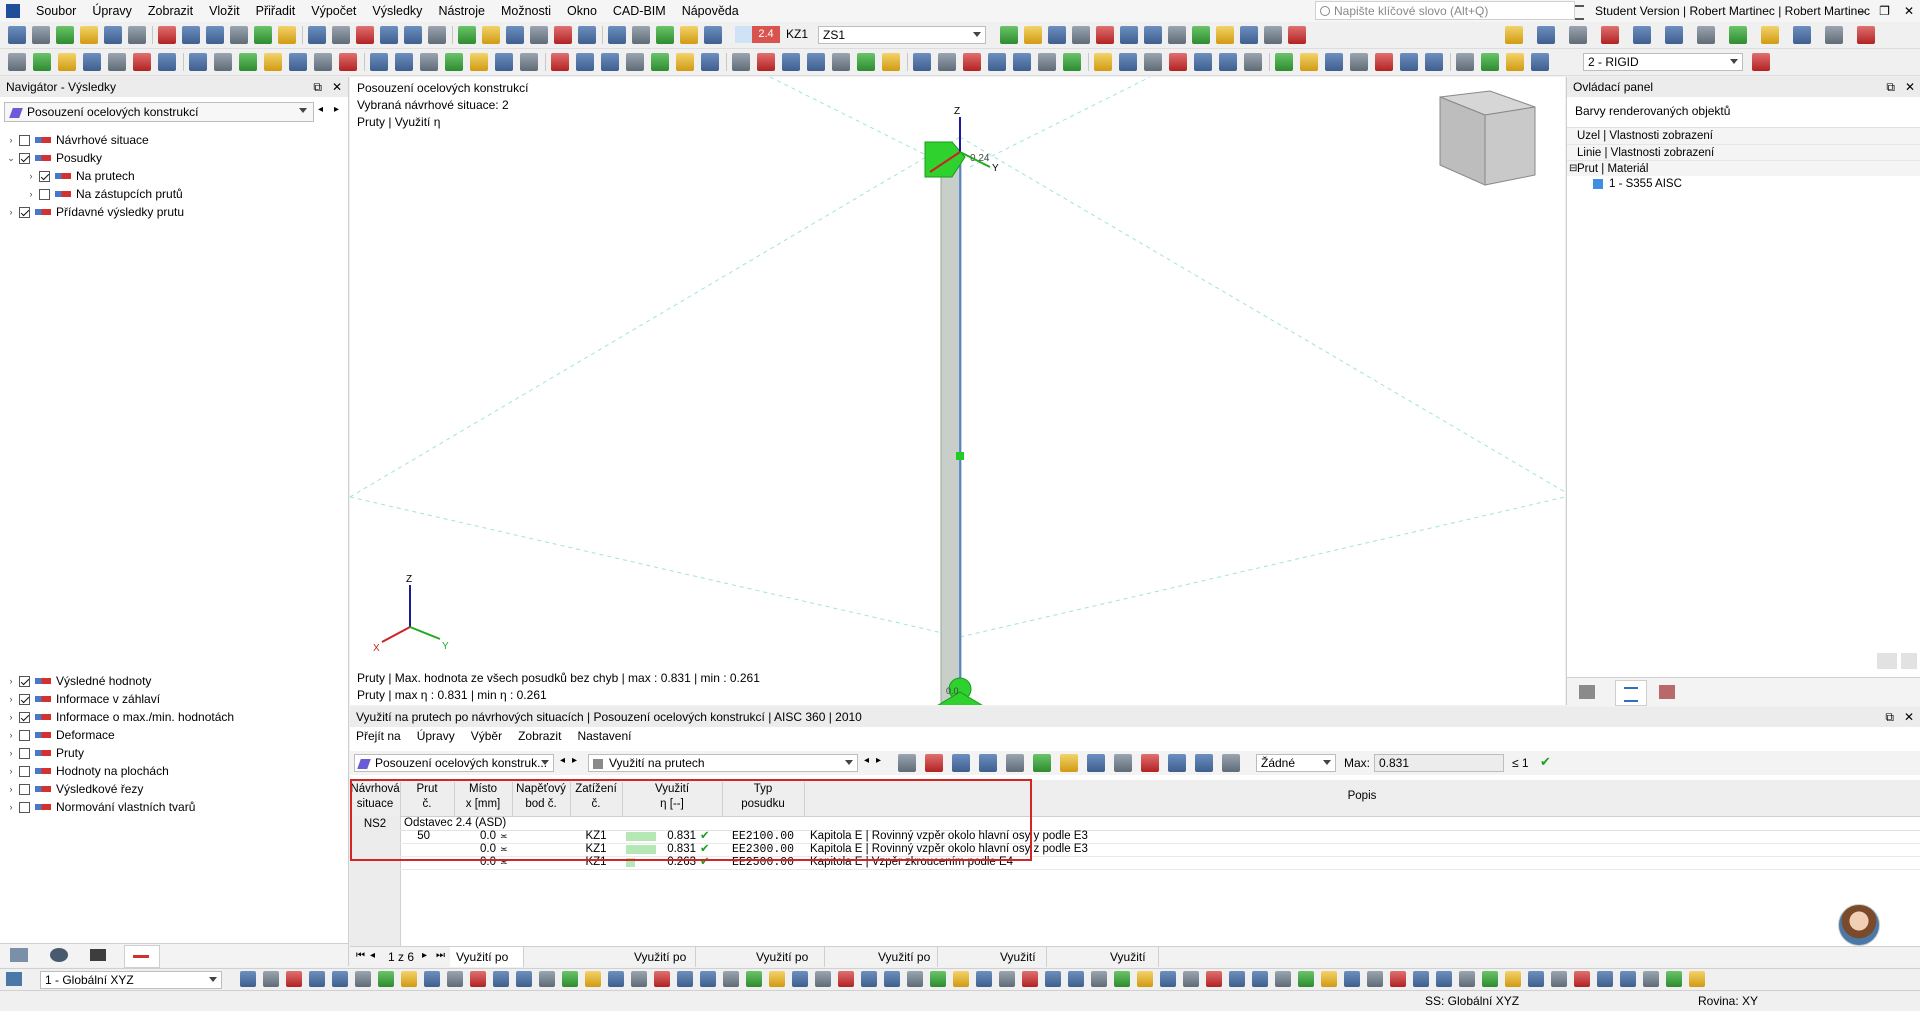  What do you see at coordinates (604, 736) in the screenshot?
I see `results-menu-item: Nastavení` at bounding box center [604, 736].